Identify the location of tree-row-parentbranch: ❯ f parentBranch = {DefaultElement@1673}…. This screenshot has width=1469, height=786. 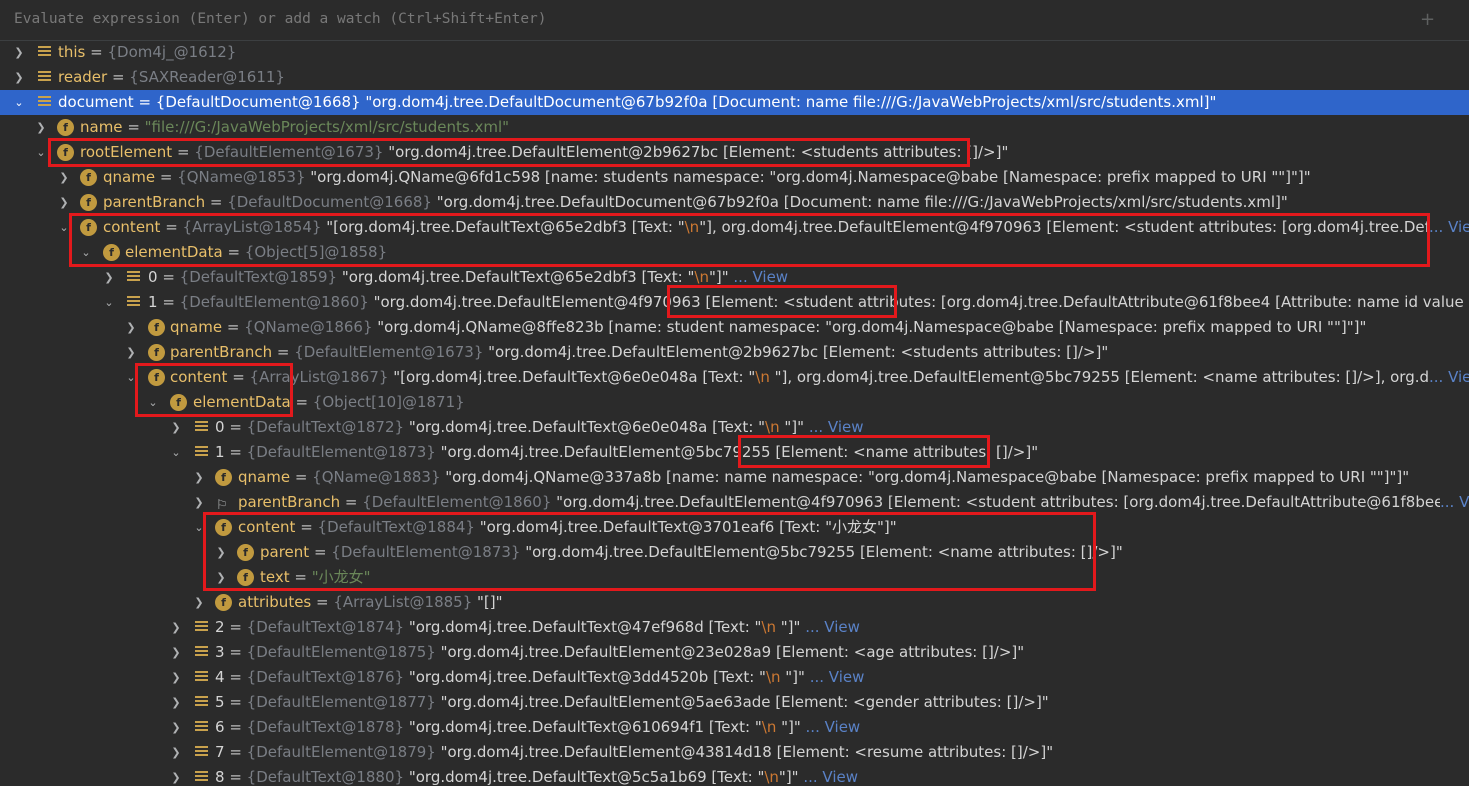
(734, 352).